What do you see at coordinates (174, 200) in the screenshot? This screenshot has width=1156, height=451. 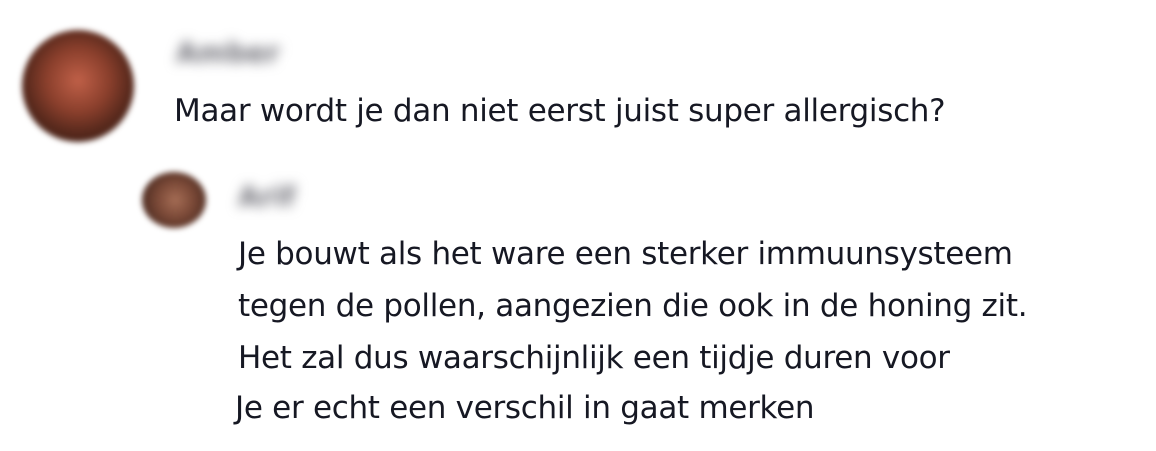 I see `reply-avatar` at bounding box center [174, 200].